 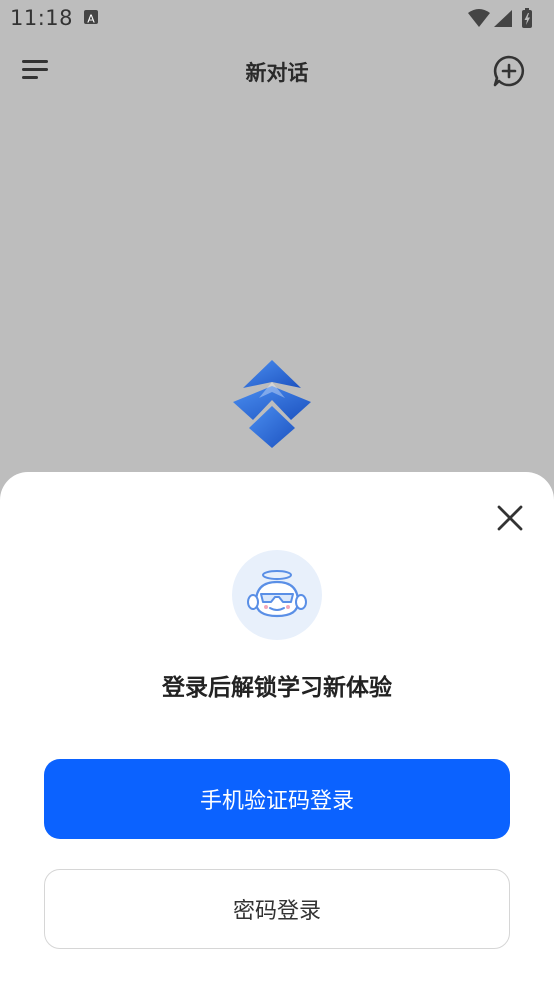 What do you see at coordinates (277, 595) in the screenshot?
I see `robot-avatar-icon` at bounding box center [277, 595].